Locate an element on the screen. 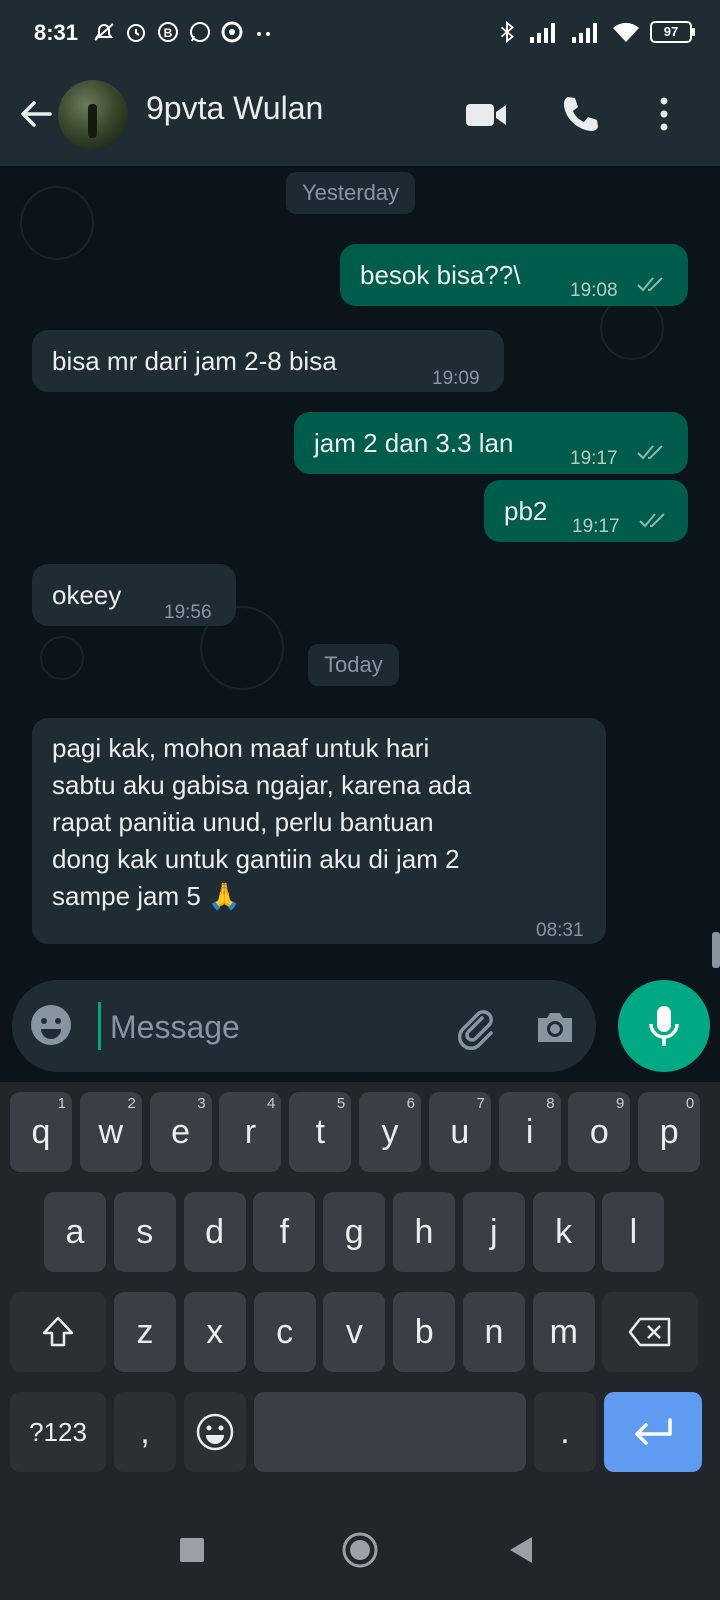 This screenshot has width=720, height=1600. key-n: n is located at coordinates (494, 1332).